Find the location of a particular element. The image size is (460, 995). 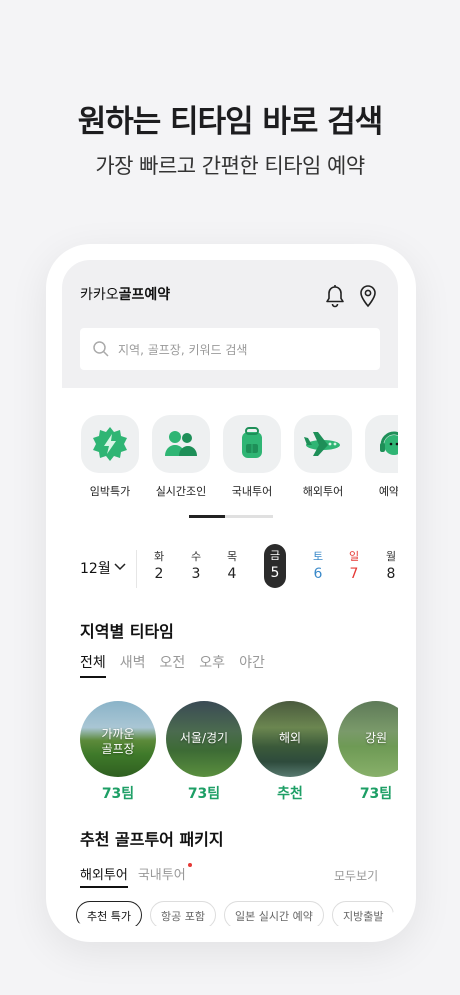

region-seoul-gyeonggi: 서울/경기 73팀 is located at coordinates (204, 752).